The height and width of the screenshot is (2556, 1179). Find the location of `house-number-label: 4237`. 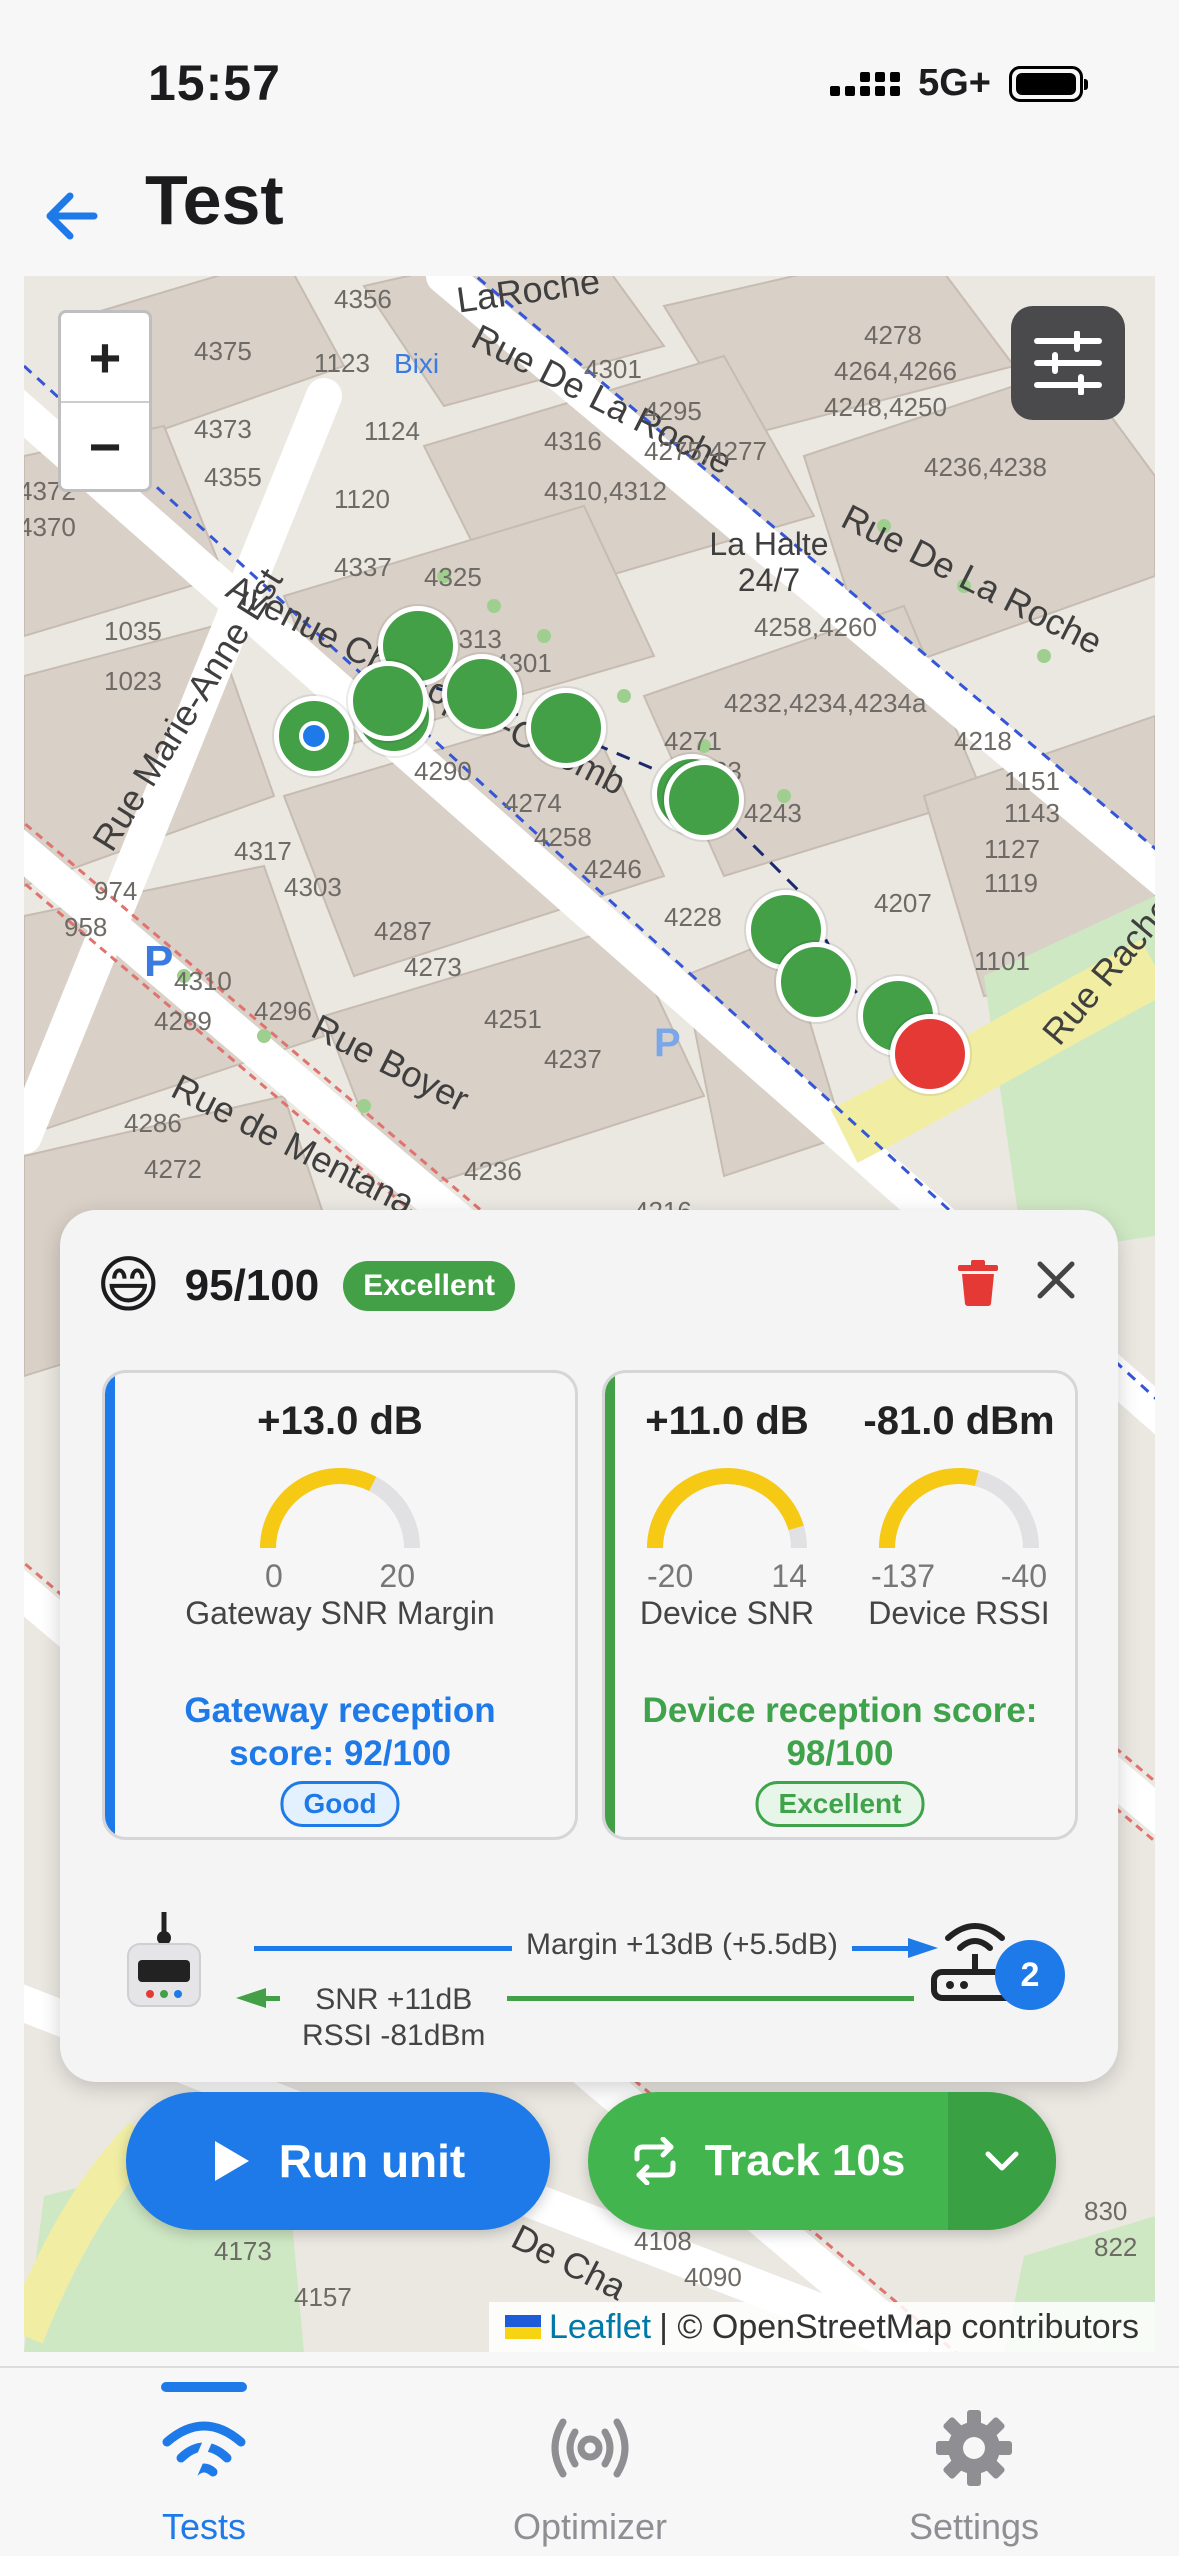

house-number-label: 4237 is located at coordinates (573, 1059).